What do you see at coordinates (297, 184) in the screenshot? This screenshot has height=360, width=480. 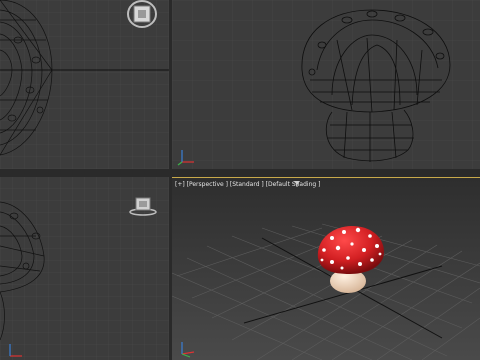 I see `filter-icon` at bounding box center [297, 184].